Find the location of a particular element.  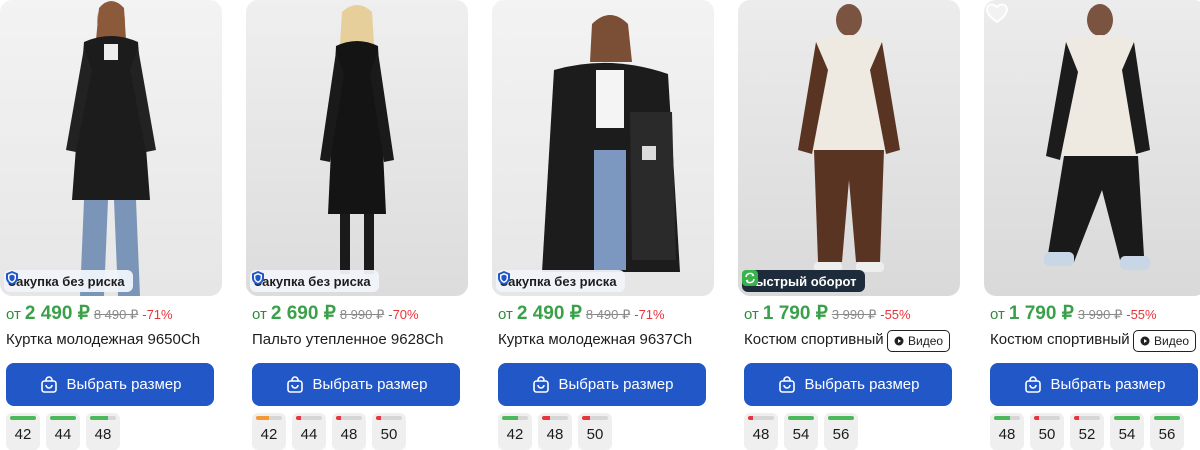

size-label: 54 is located at coordinates (1127, 434).